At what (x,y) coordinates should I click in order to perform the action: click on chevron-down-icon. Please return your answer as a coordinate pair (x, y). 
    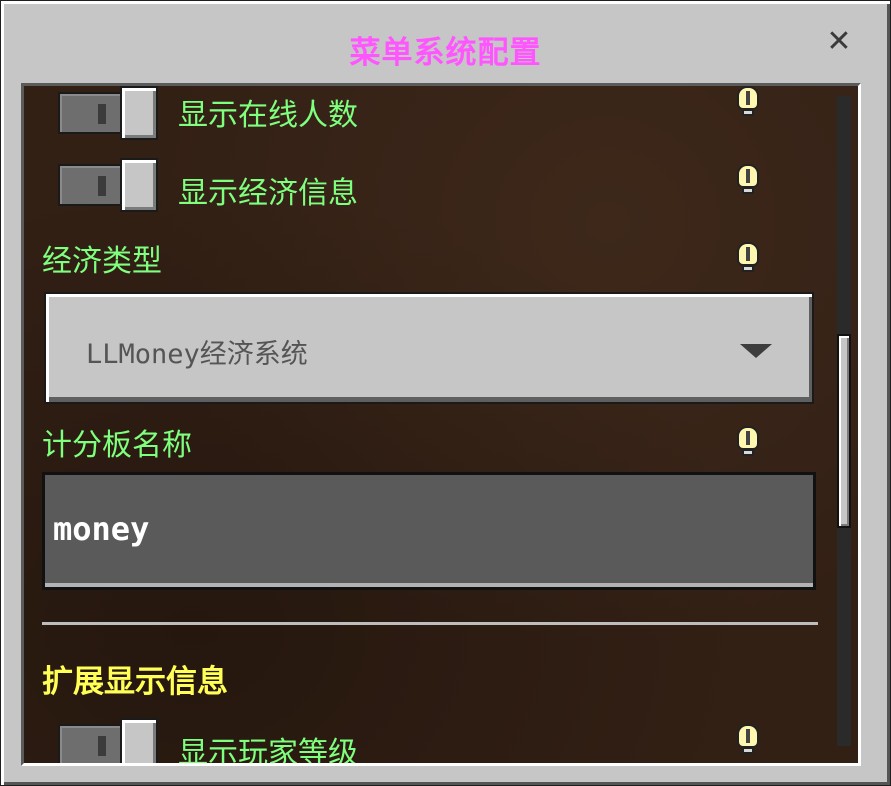
    Looking at the image, I should click on (756, 351).